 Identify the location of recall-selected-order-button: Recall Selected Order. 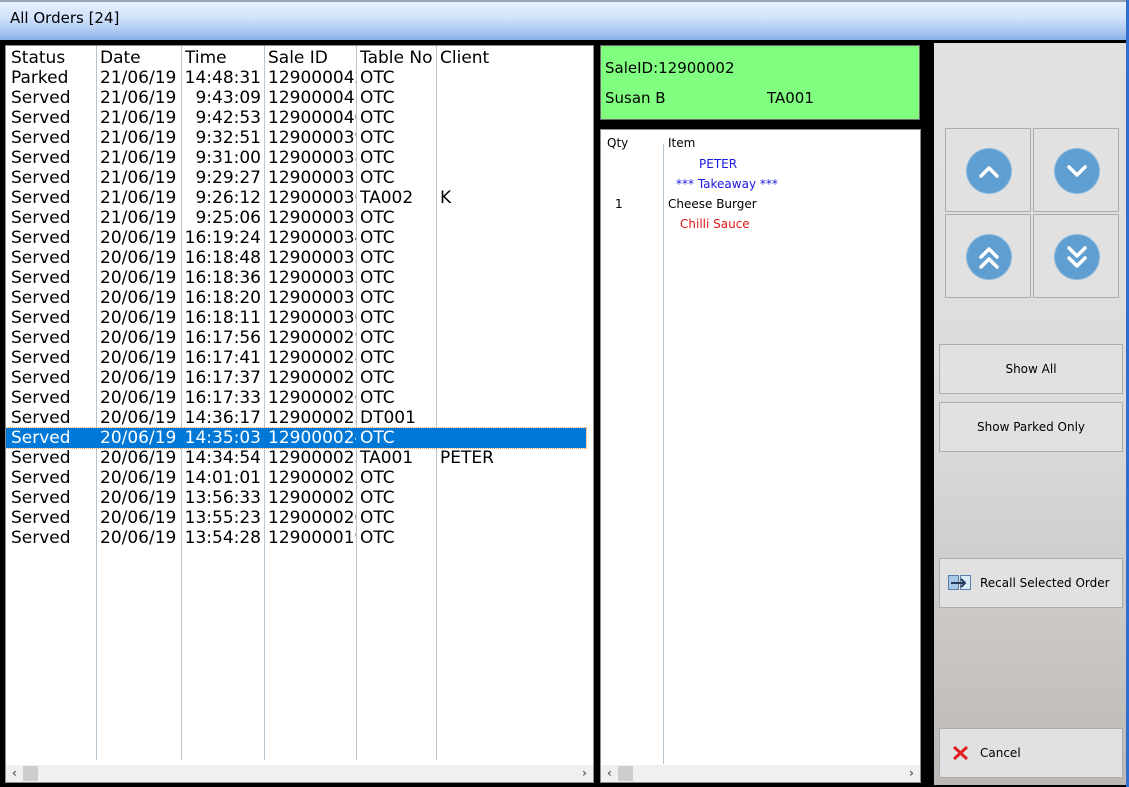
(1031, 583).